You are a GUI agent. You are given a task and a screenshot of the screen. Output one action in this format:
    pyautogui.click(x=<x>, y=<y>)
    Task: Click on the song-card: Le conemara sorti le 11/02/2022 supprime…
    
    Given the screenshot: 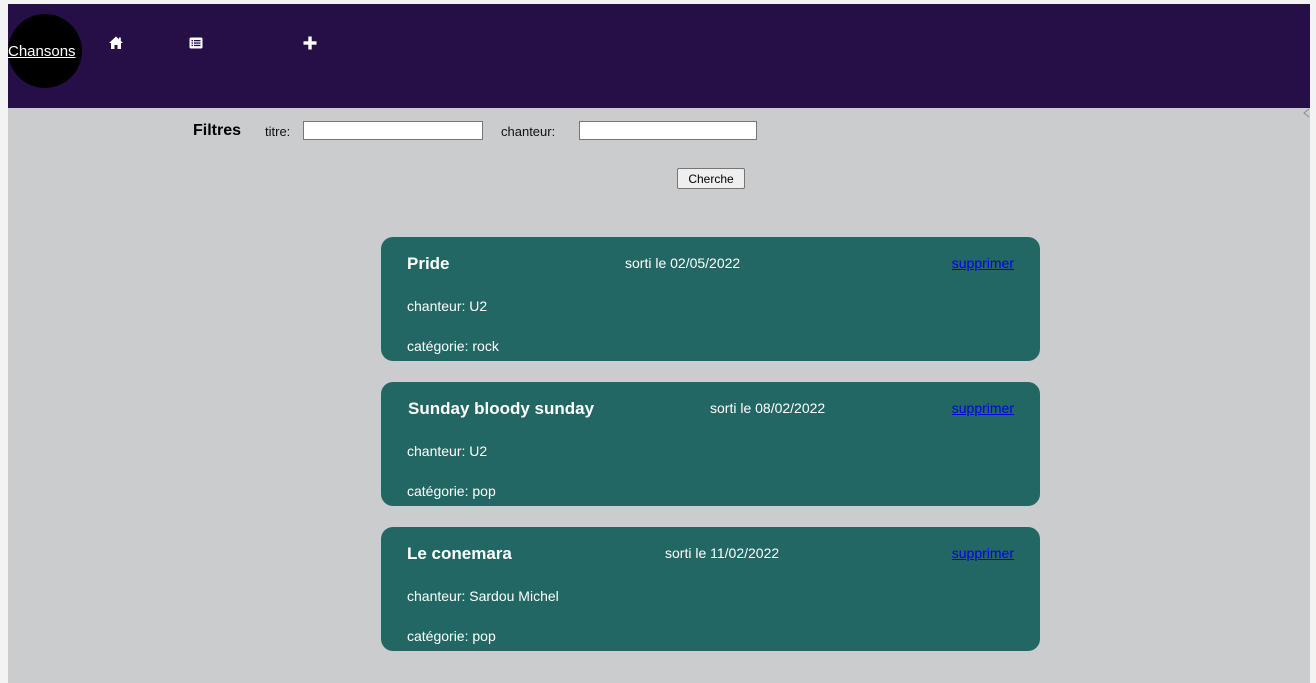 What is the action you would take?
    pyautogui.click(x=710, y=589)
    